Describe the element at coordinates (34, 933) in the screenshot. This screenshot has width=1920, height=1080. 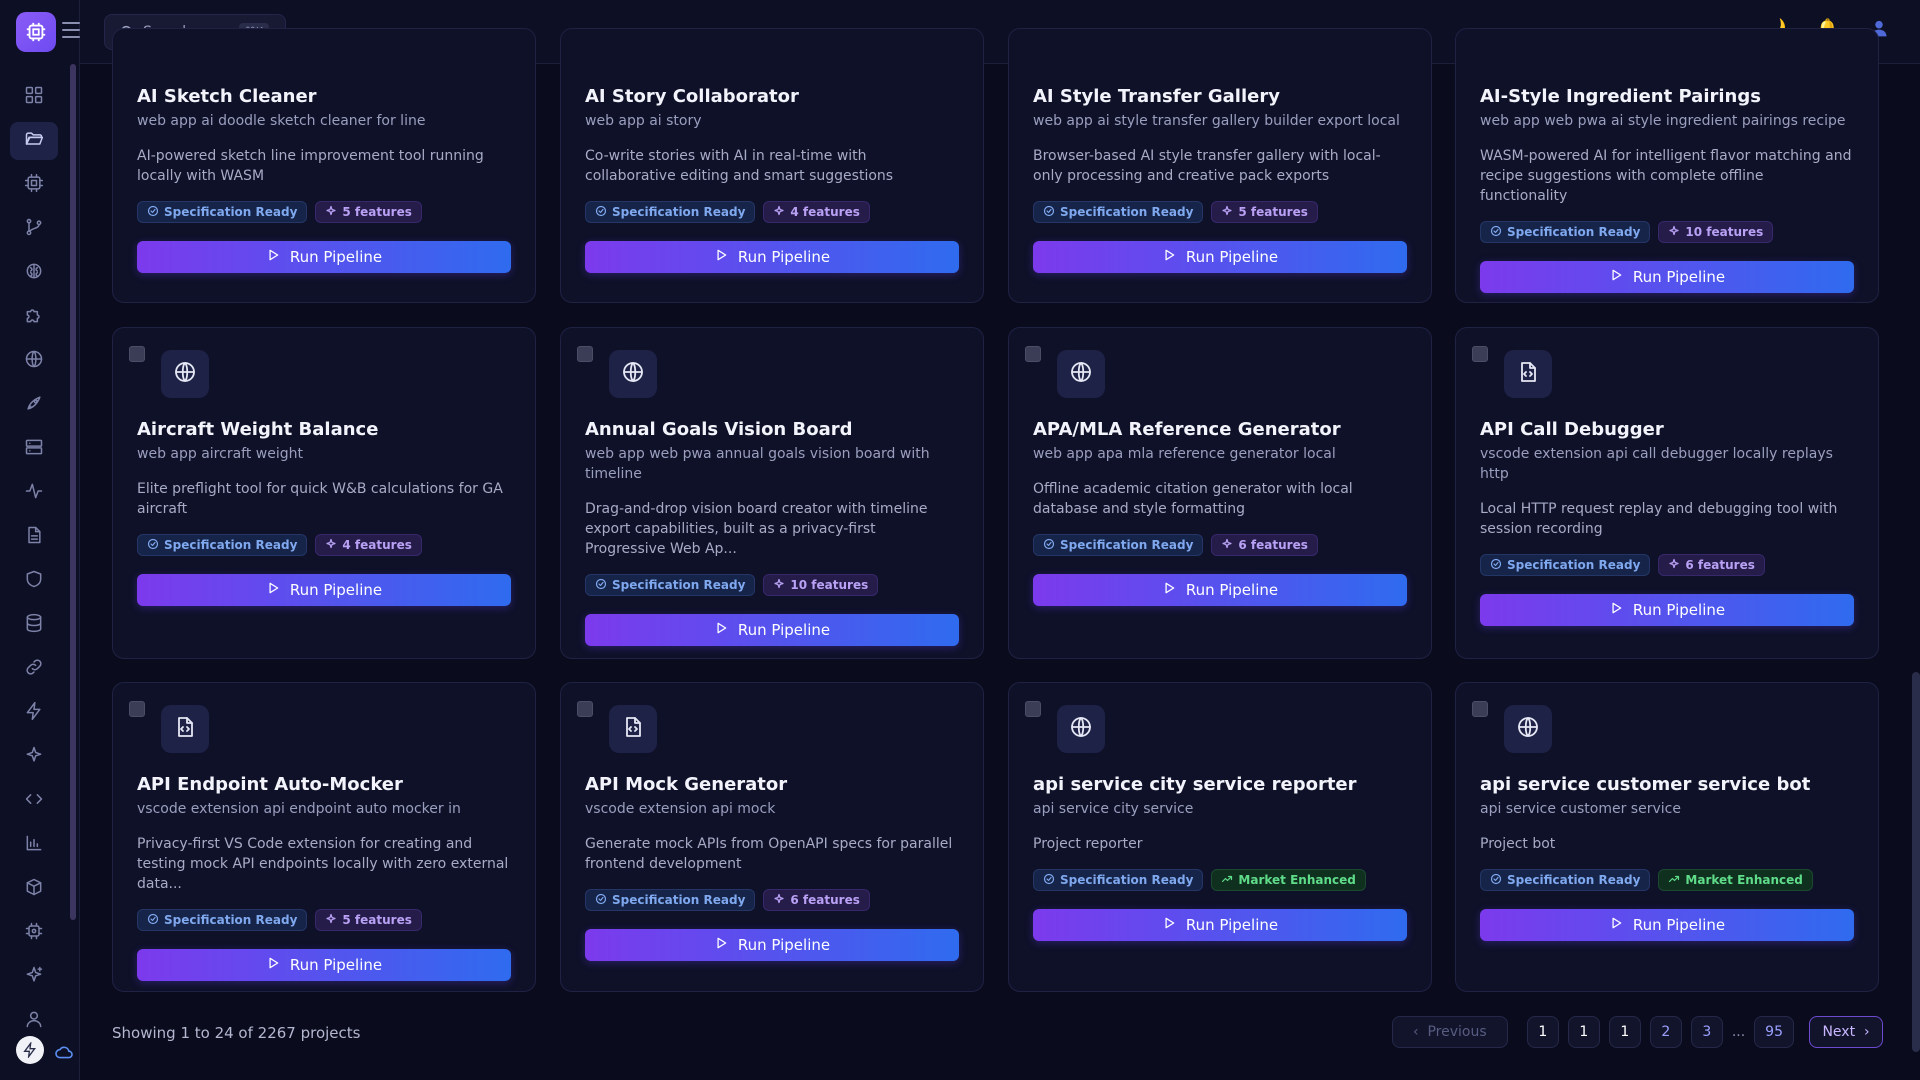
I see `sidebar-item-chip` at that location.